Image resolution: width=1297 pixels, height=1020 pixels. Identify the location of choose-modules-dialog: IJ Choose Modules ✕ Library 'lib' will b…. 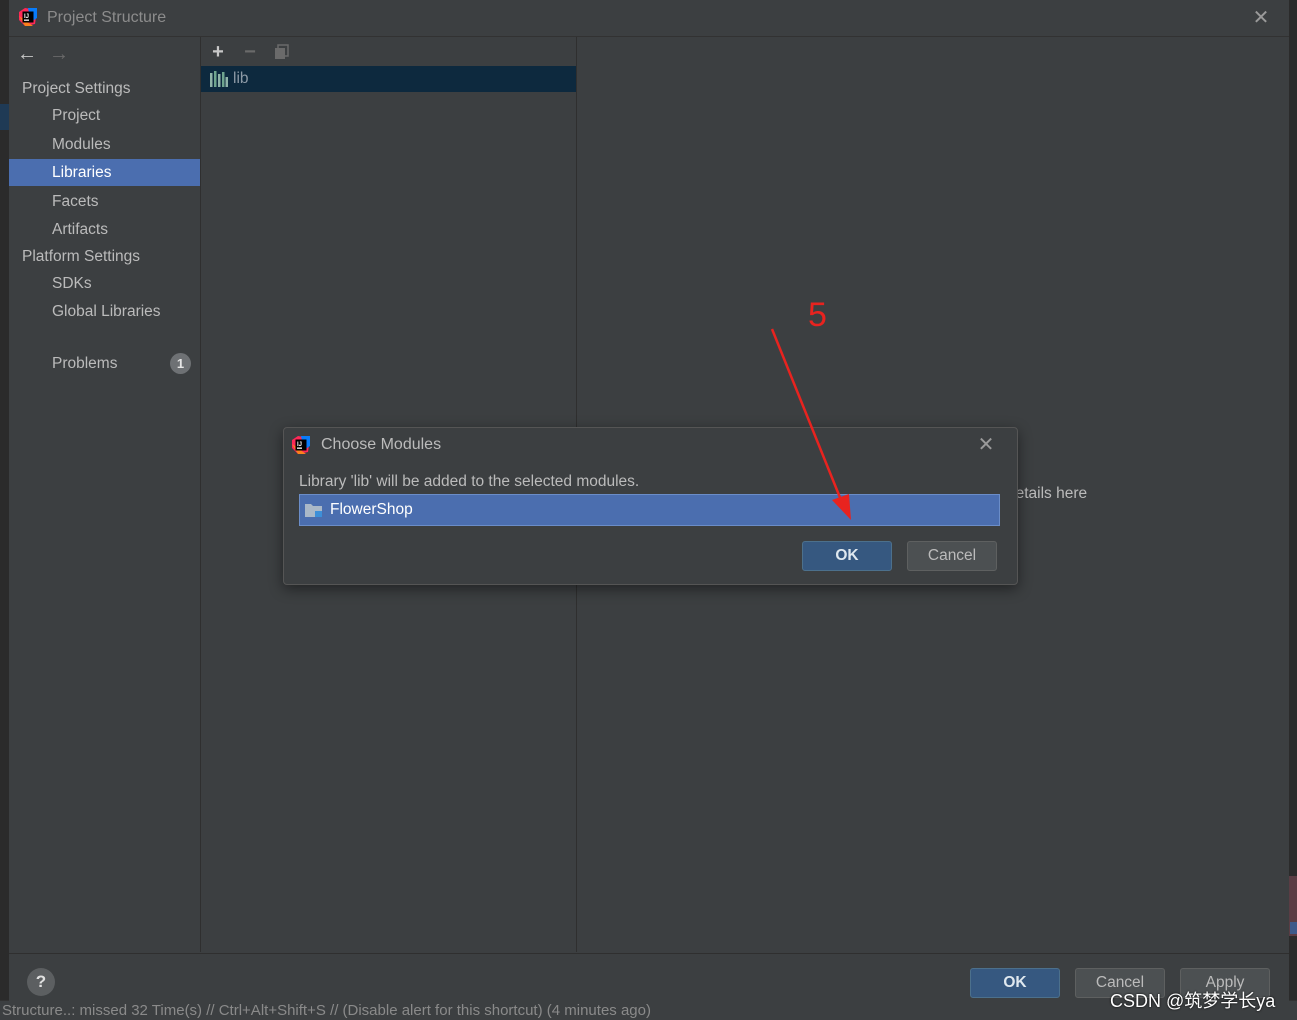
(650, 506).